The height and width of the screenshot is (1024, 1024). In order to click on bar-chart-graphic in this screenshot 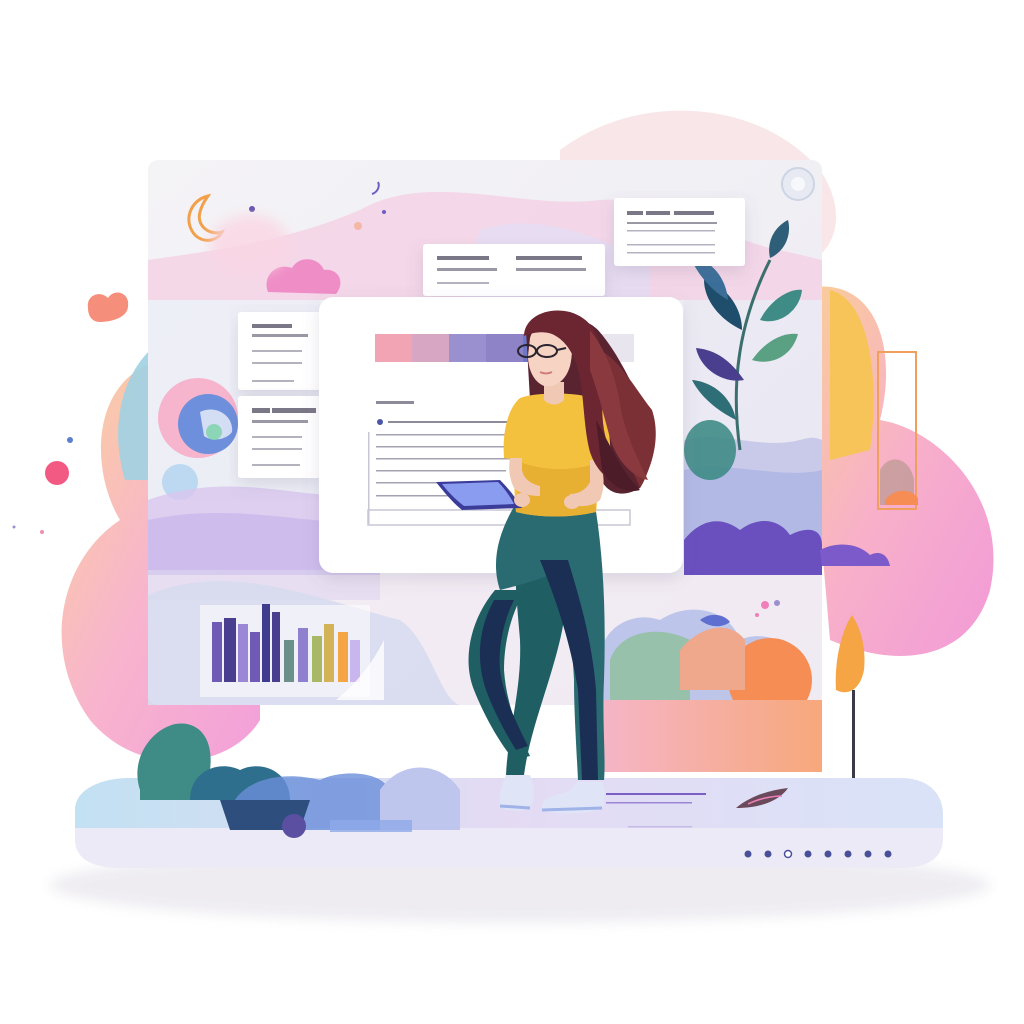, I will do `click(285, 650)`.